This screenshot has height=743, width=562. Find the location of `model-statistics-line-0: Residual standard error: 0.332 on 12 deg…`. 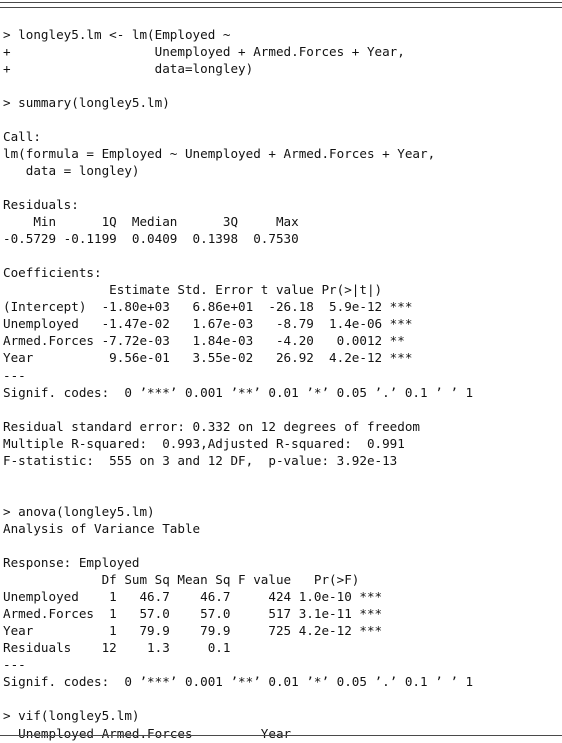

model-statistics-line-0: Residual standard error: 0.332 on 12 deg… is located at coordinates (212, 426).